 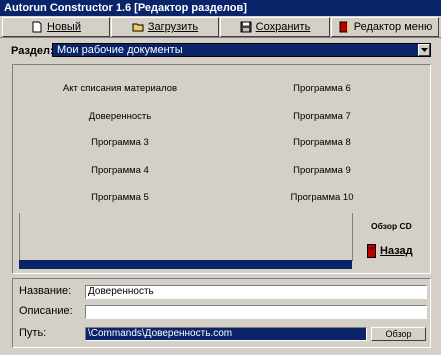 I want to click on door-icon, so click(x=371, y=251).